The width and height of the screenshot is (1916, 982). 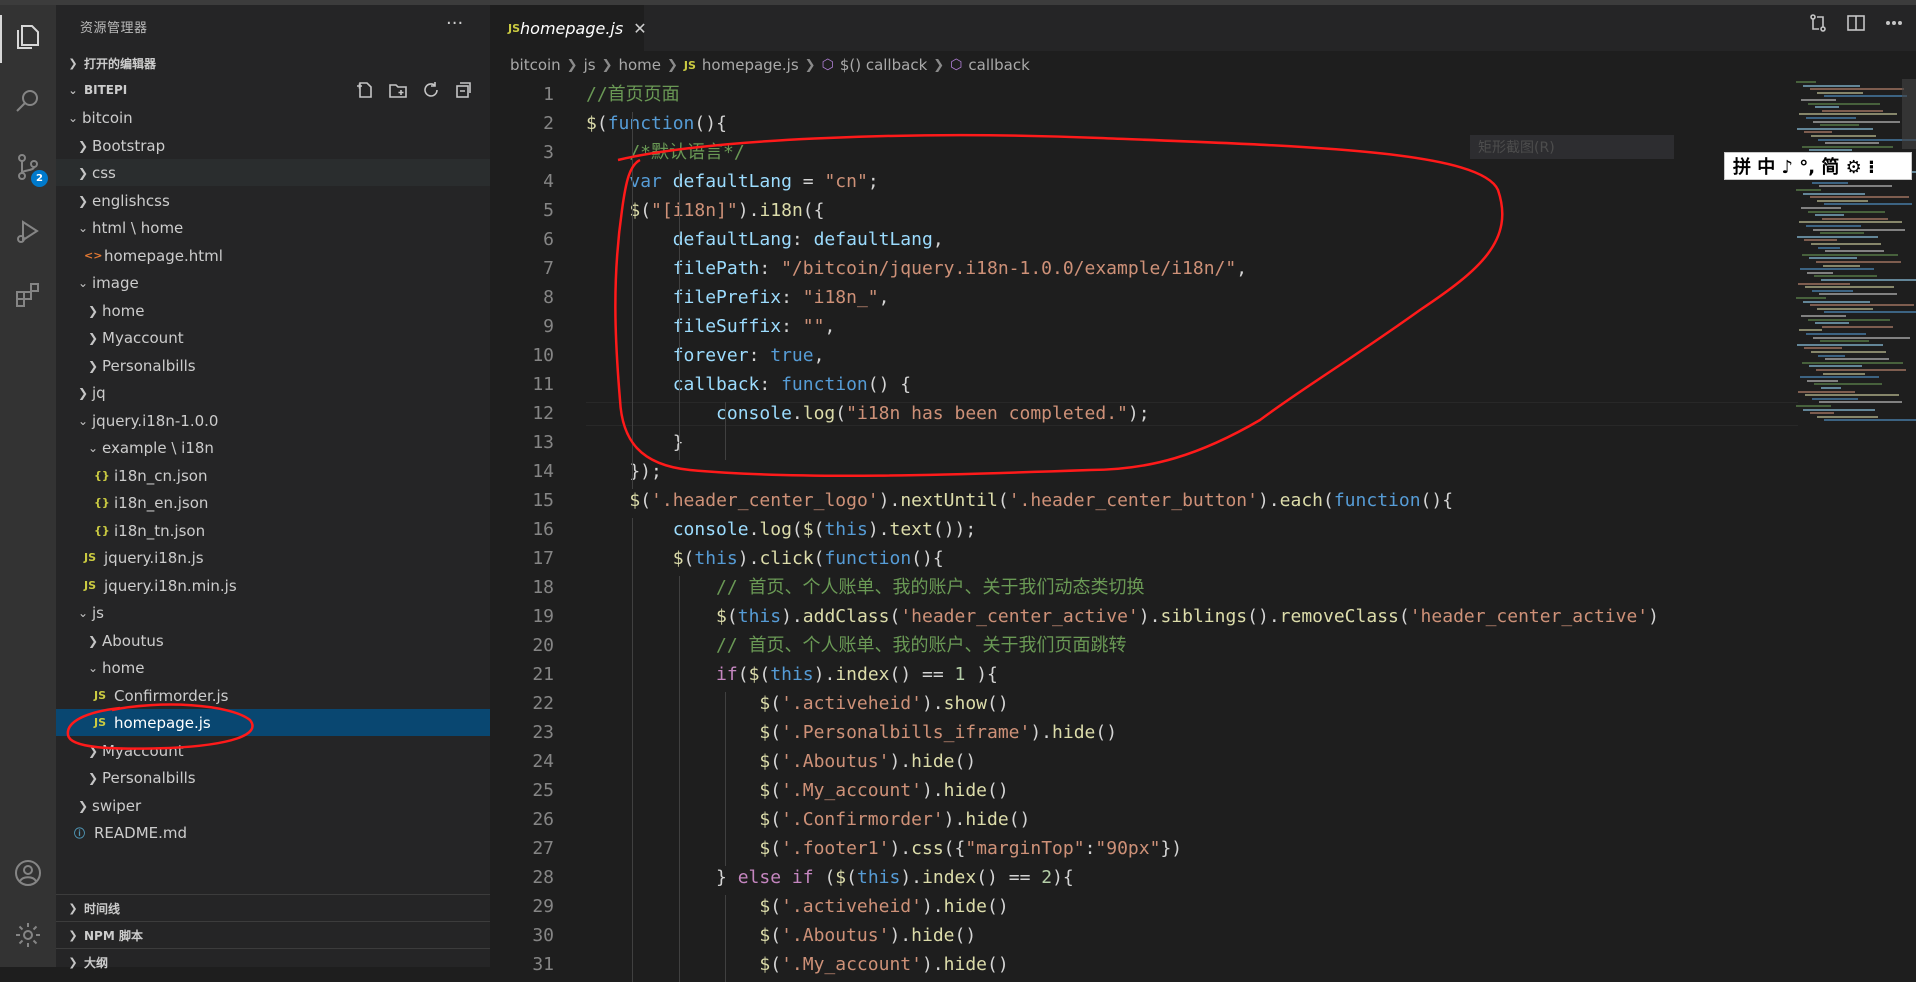 I want to click on tree-folder: ❯ swiper, so click(x=273, y=805).